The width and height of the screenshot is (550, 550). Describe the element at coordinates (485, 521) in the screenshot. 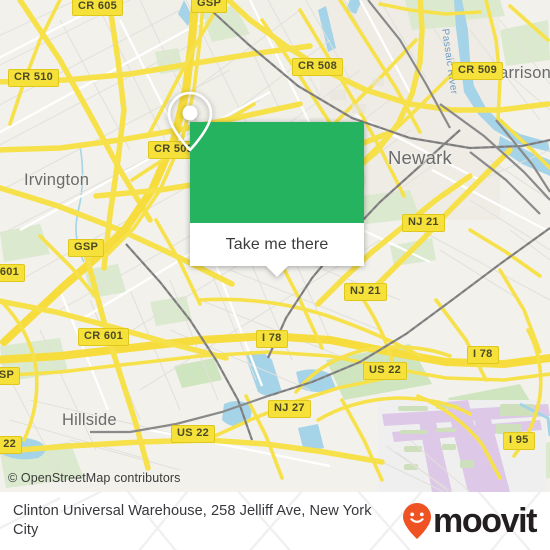

I see `moovit-wordmark: moovit` at that location.